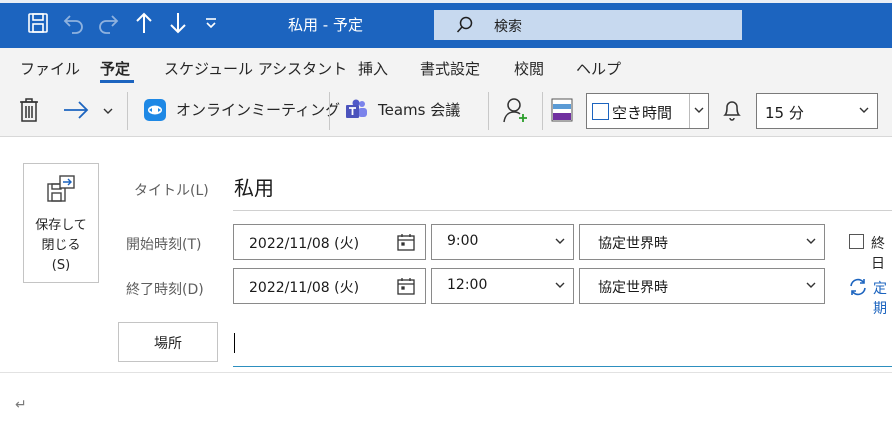 This screenshot has width=892, height=433. Describe the element at coordinates (234, 343) in the screenshot. I see `text-cursor` at that location.